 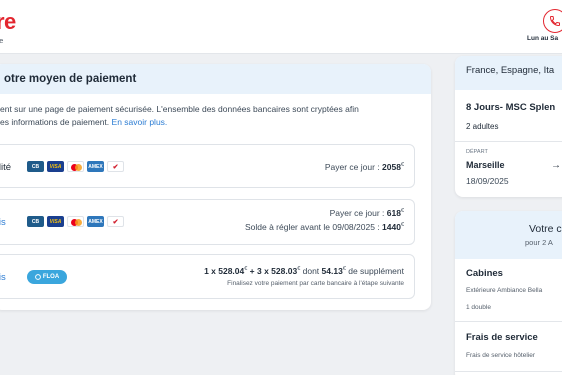 I want to click on service-fees-description: Frais de service hôtelier, so click(x=500, y=355).